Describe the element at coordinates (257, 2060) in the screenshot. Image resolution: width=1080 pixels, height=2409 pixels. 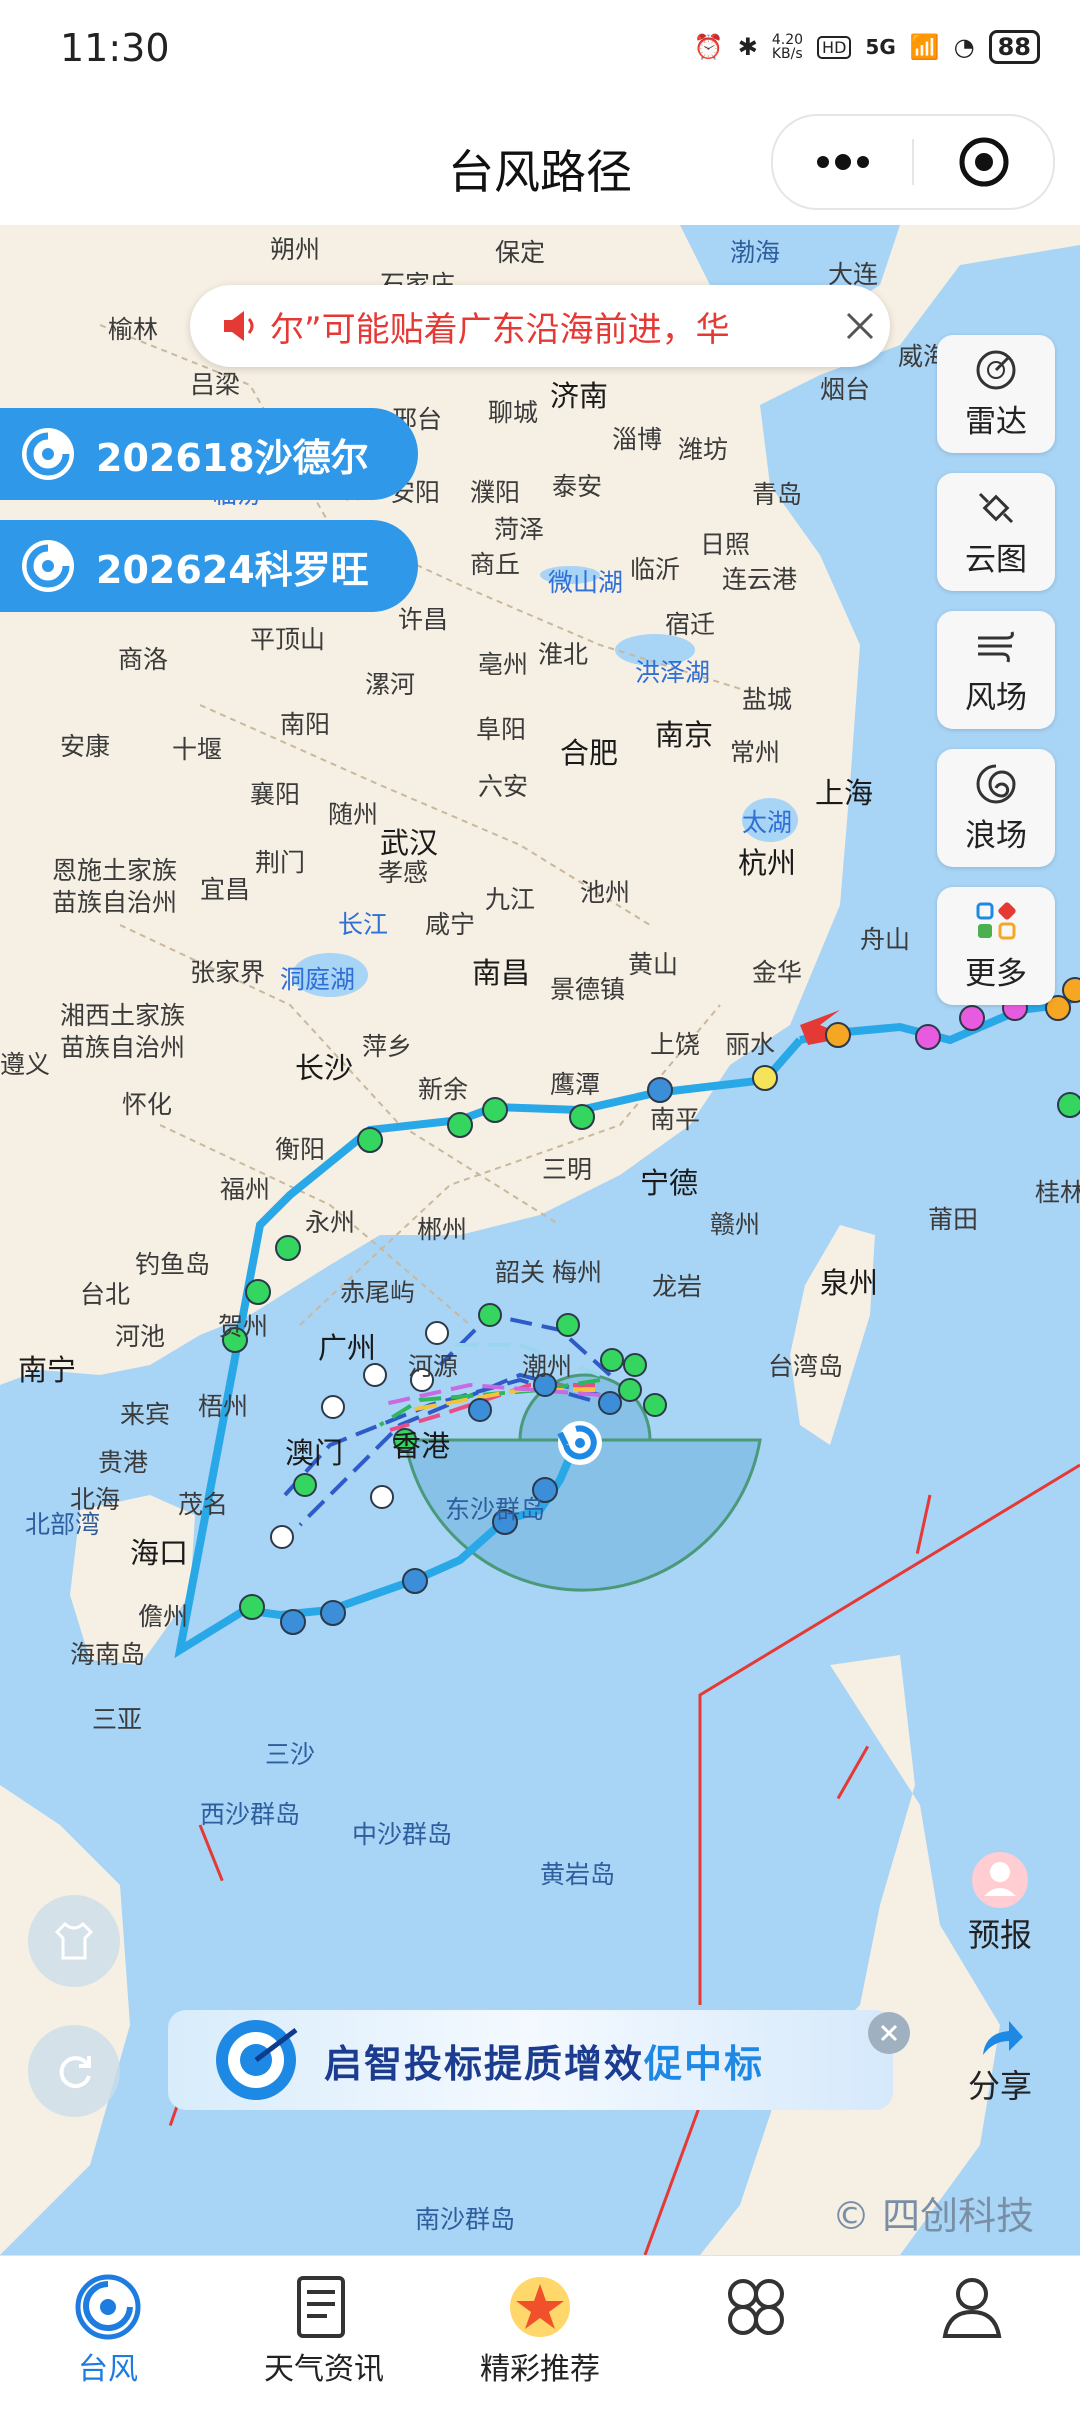
I see `target-logo-icon` at that location.